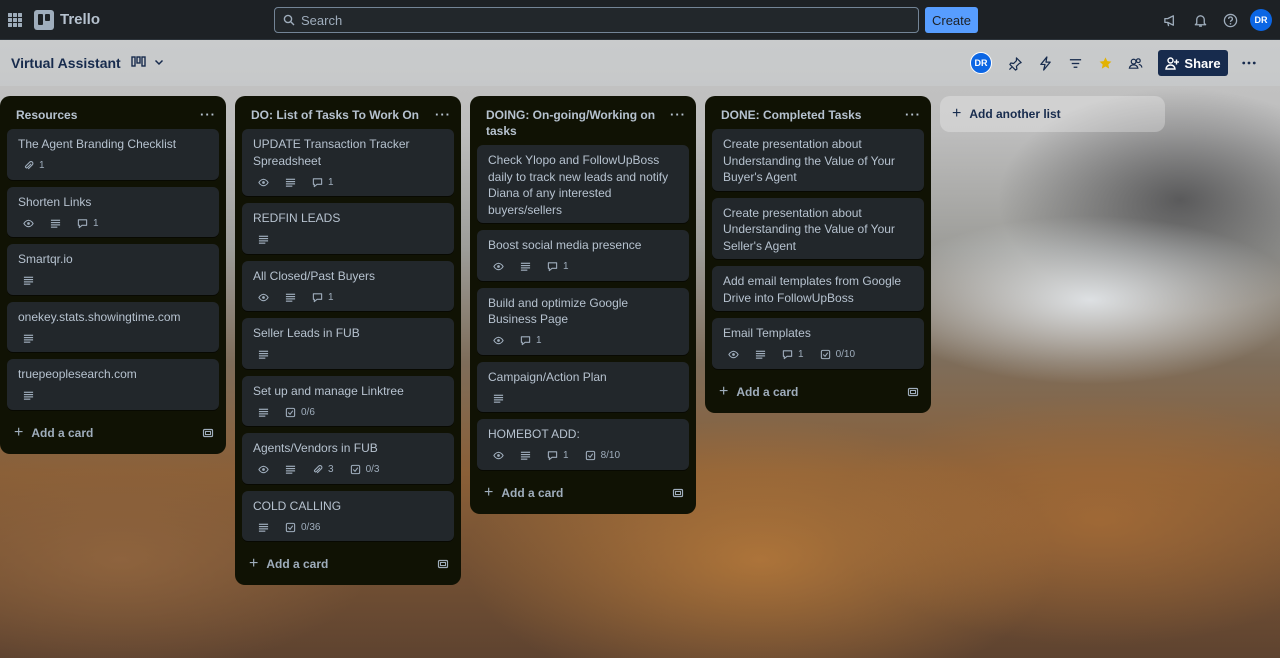 The width and height of the screenshot is (1280, 658). What do you see at coordinates (818, 343) in the screenshot?
I see `card: Email Templates 1 0/10` at bounding box center [818, 343].